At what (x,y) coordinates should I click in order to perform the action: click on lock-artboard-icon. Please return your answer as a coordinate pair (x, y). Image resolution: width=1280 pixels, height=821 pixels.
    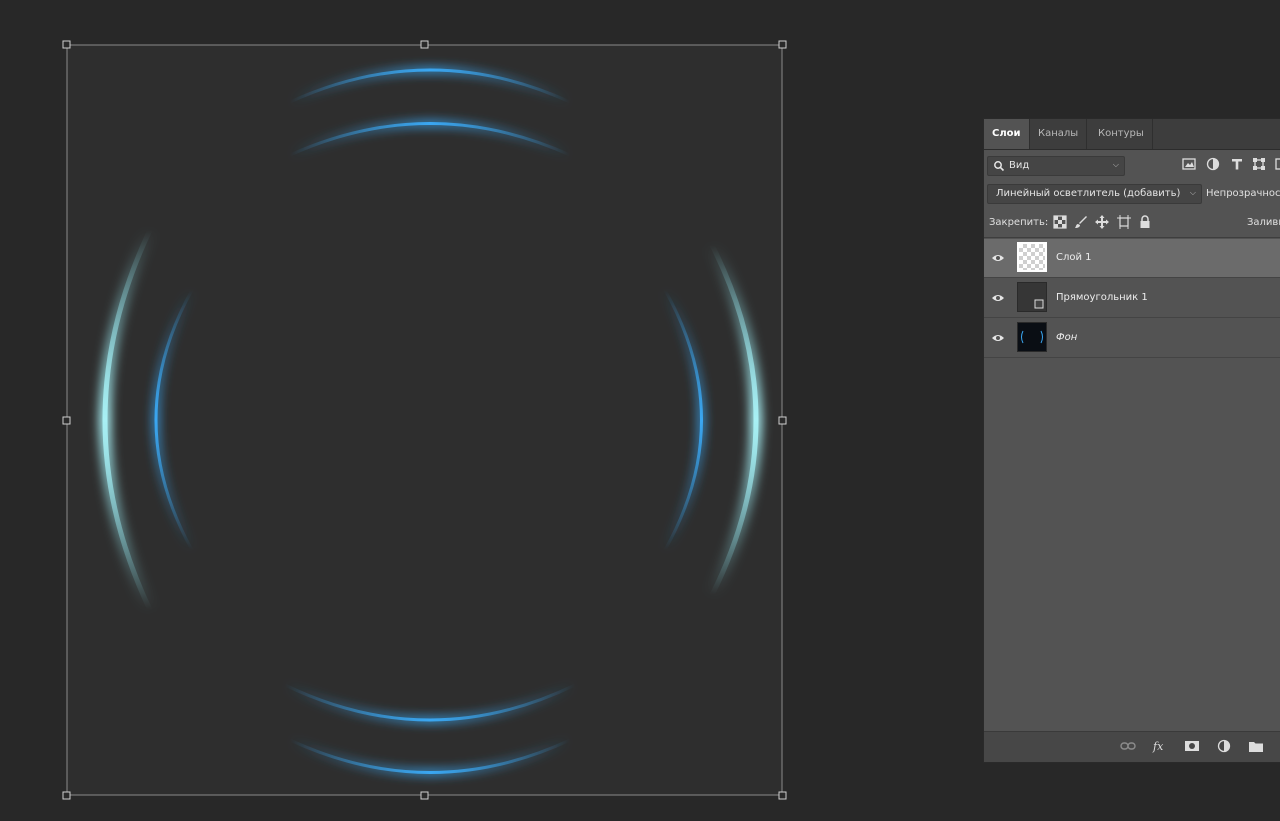
    Looking at the image, I should click on (1124, 222).